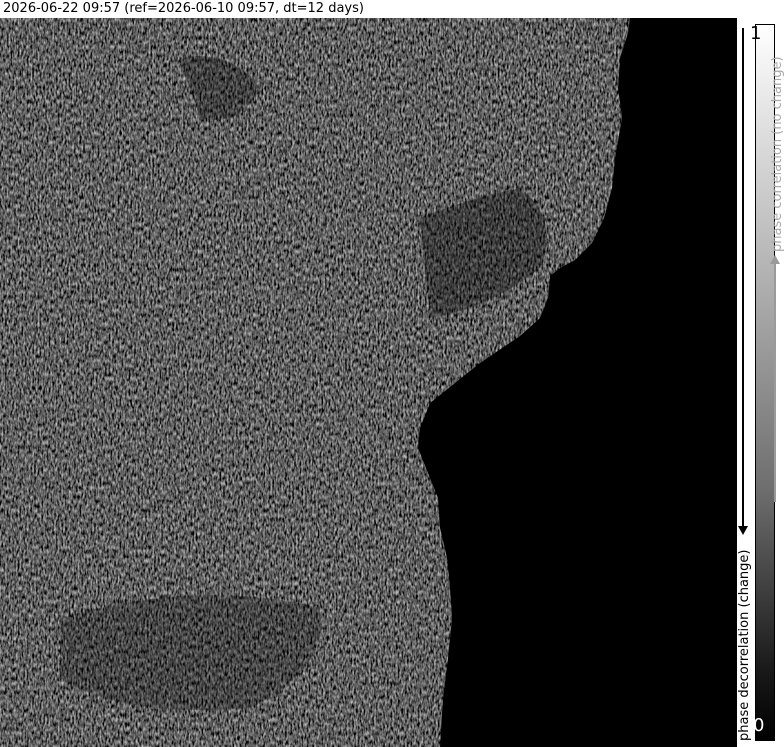  Describe the element at coordinates (777, 154) in the screenshot. I see `colorbar-high-label: phase correlation (no change)` at that location.